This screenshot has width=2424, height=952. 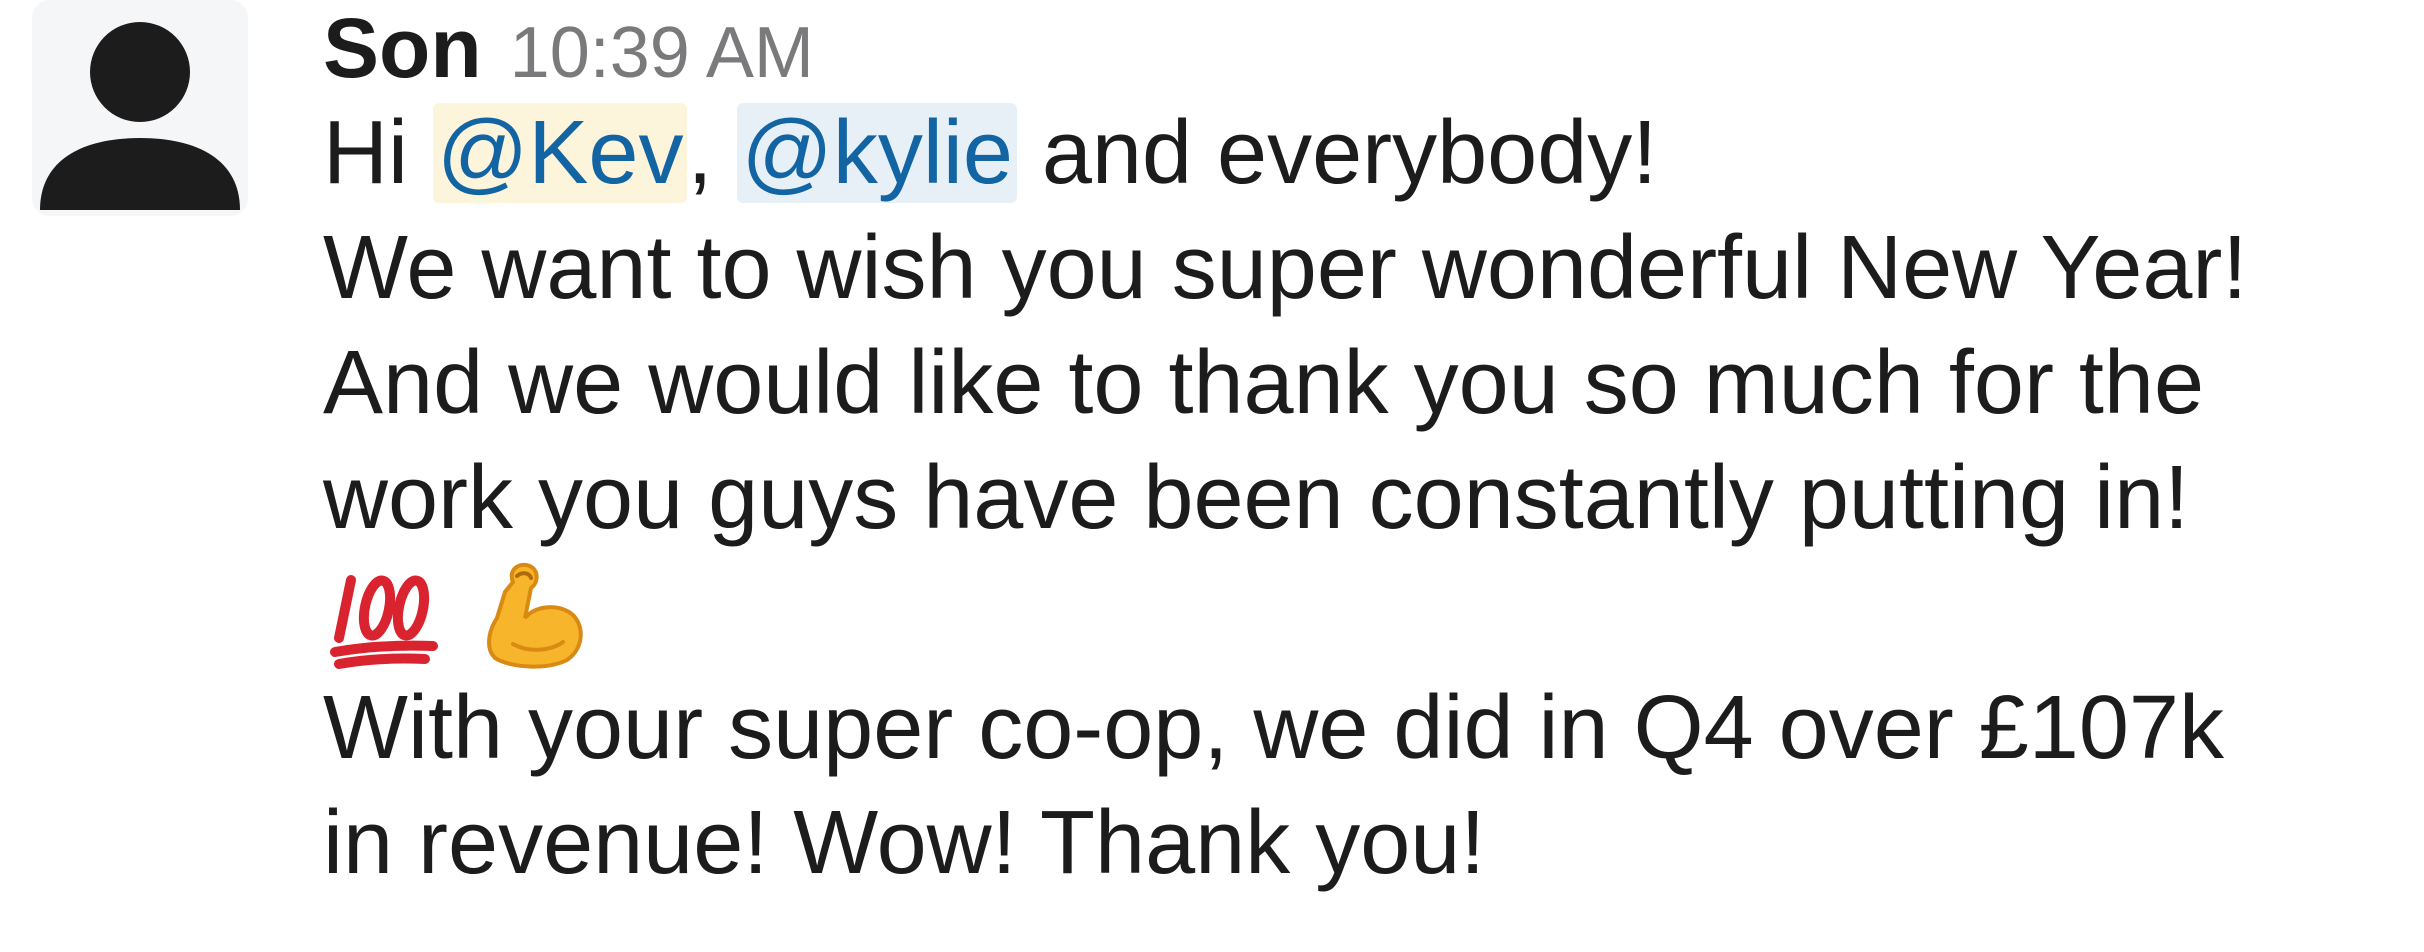 I want to click on mention-kylie: @kylie, so click(x=877, y=153).